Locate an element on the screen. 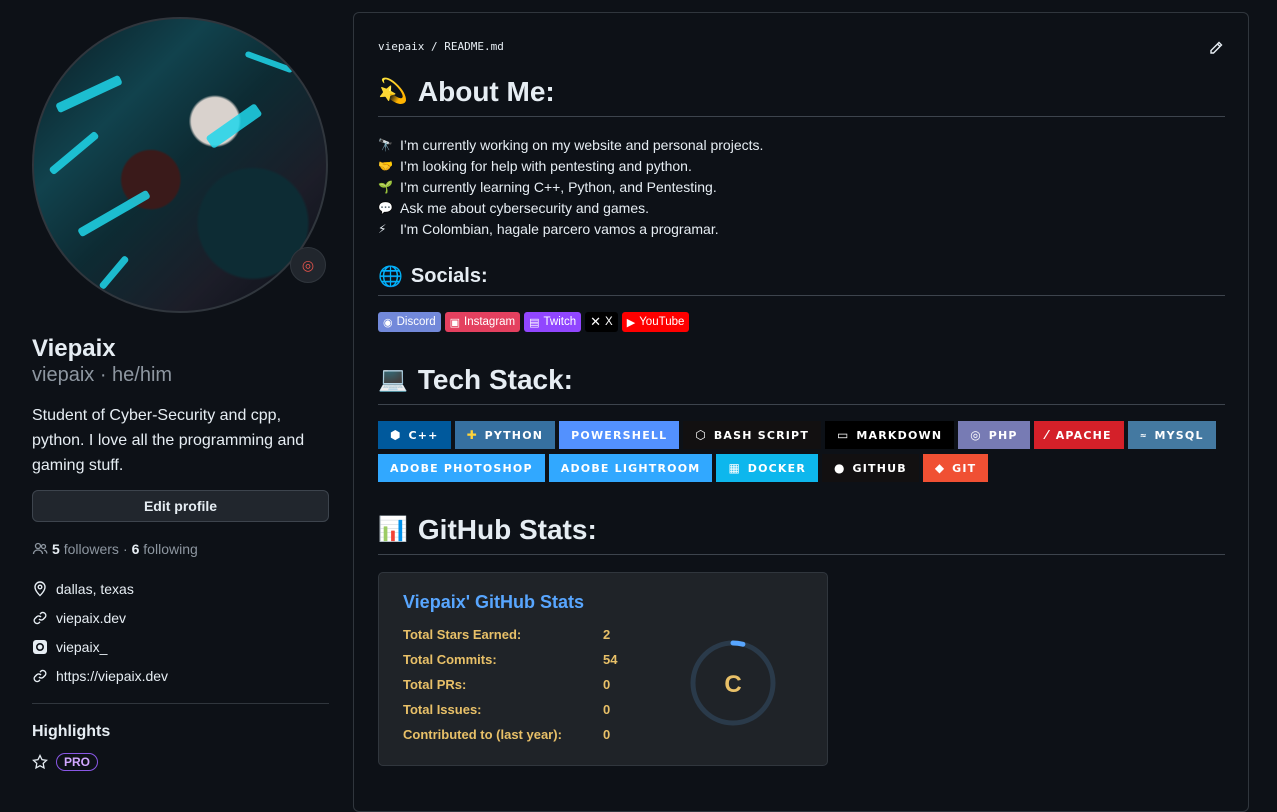  handshake-icon: 🤝 is located at coordinates (385, 166).